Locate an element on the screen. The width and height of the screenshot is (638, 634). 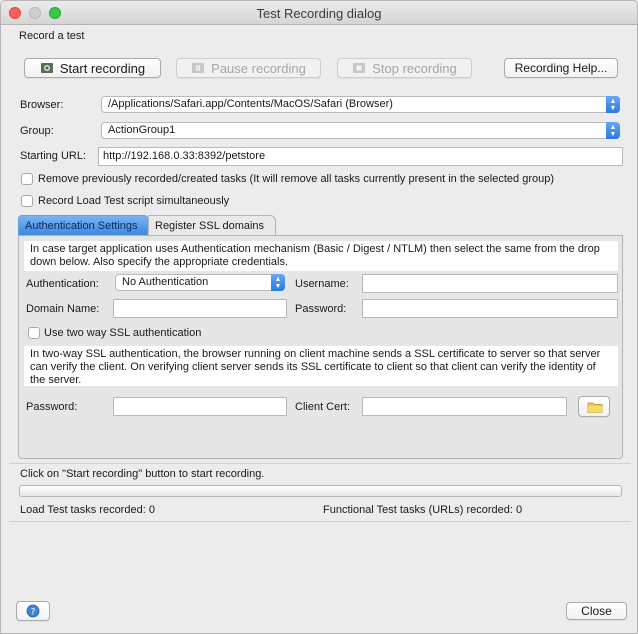
group-value: ActionGroup1 is located at coordinates (142, 130).